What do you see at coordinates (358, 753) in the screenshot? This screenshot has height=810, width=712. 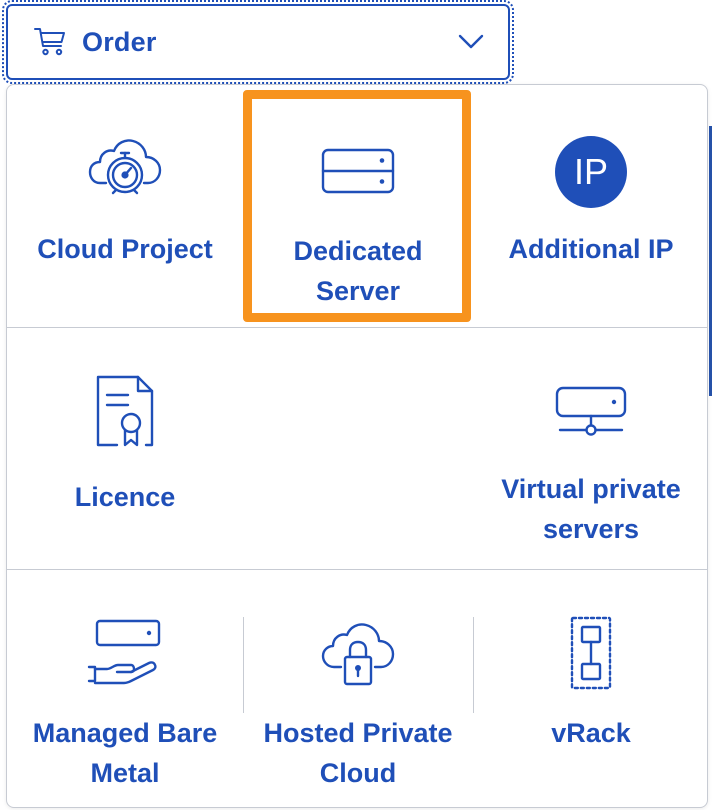 I see `menu-item-label: Hosted Private Cloud` at bounding box center [358, 753].